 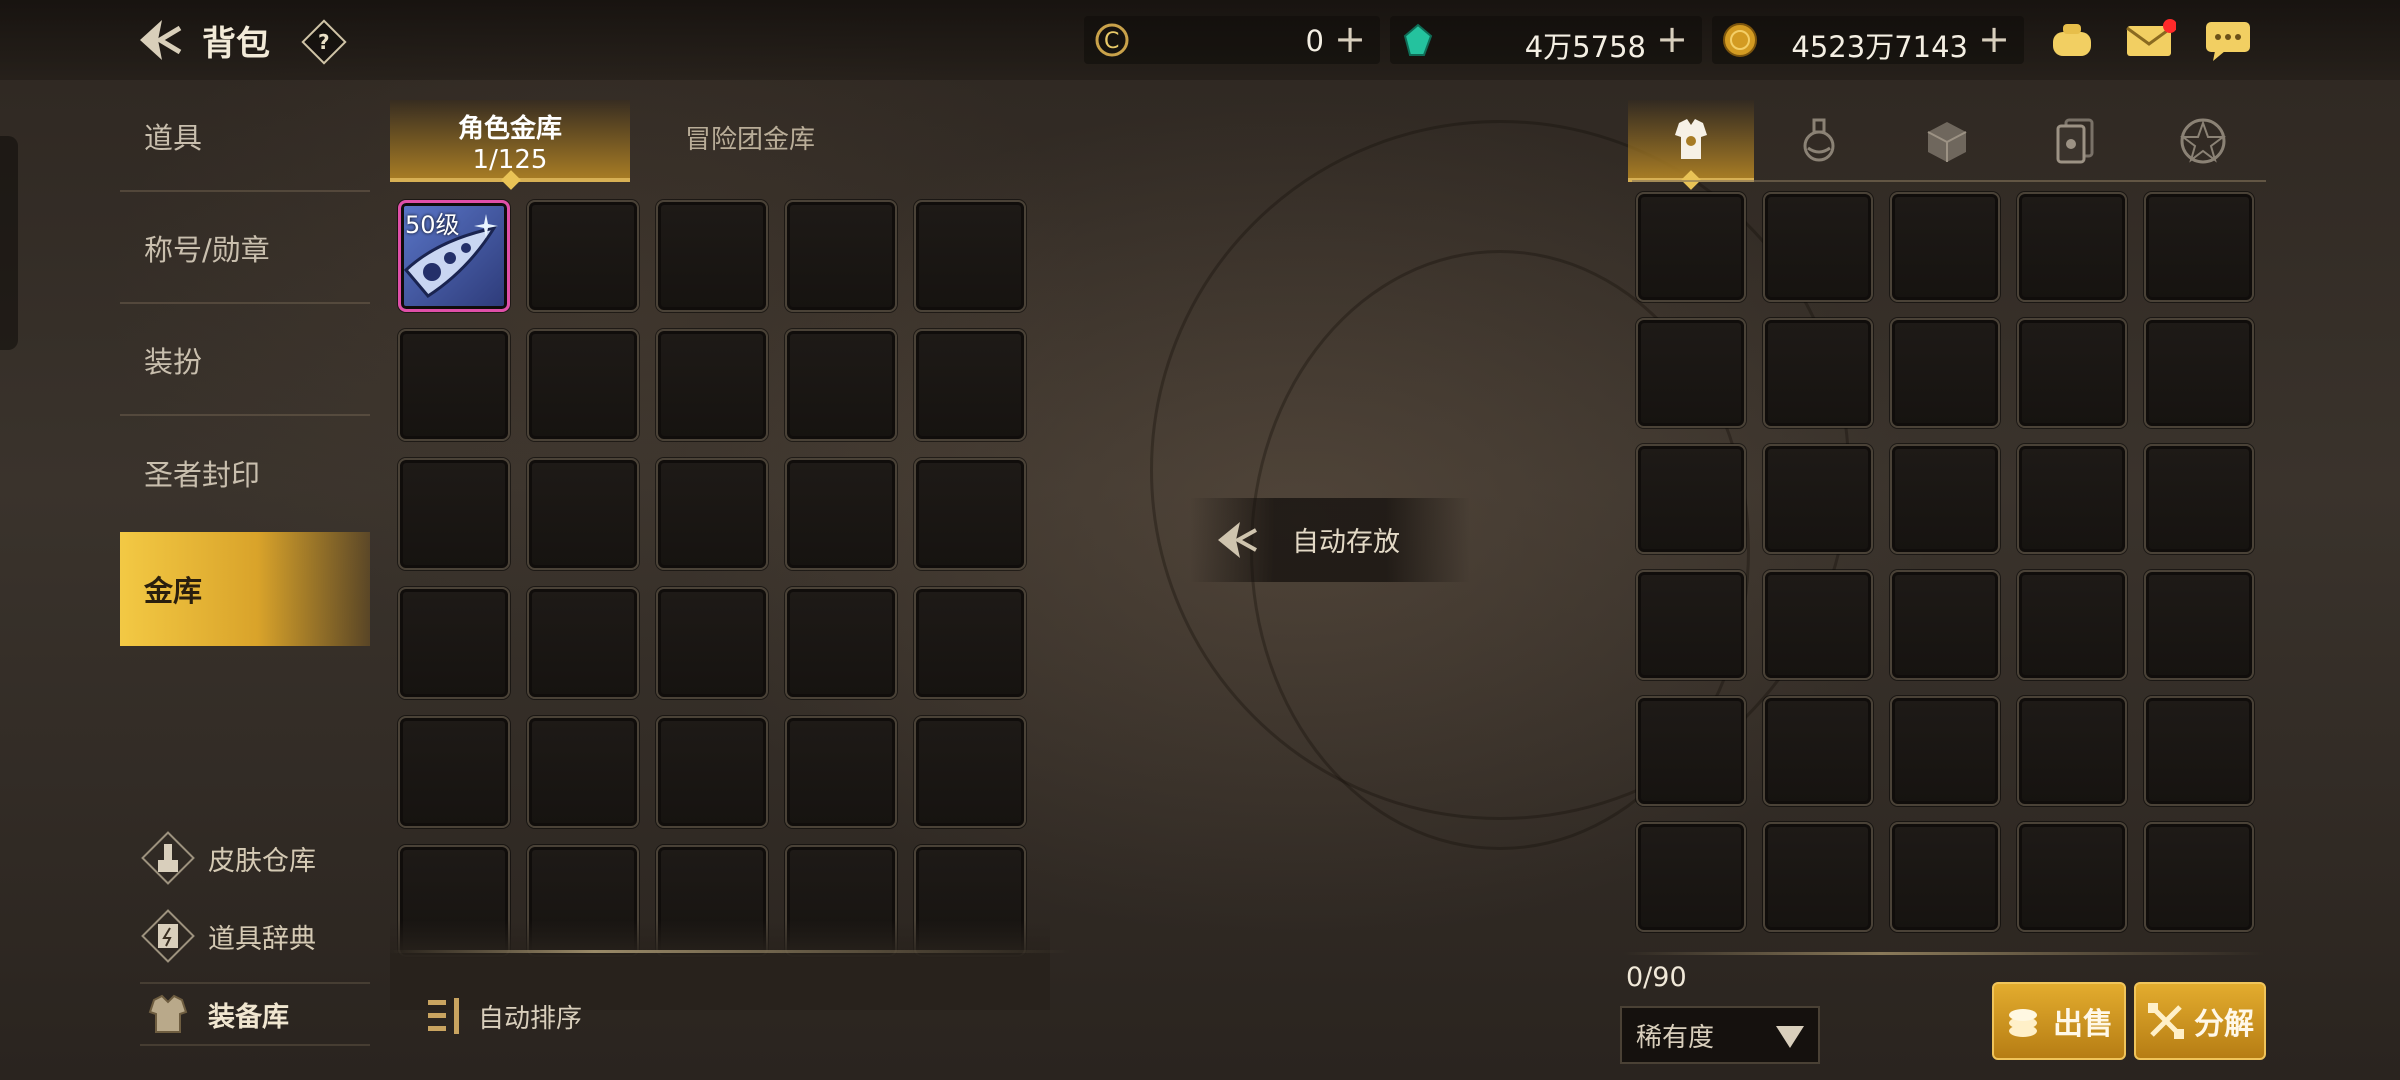 I want to click on item-level: 50级, so click(x=432, y=225).